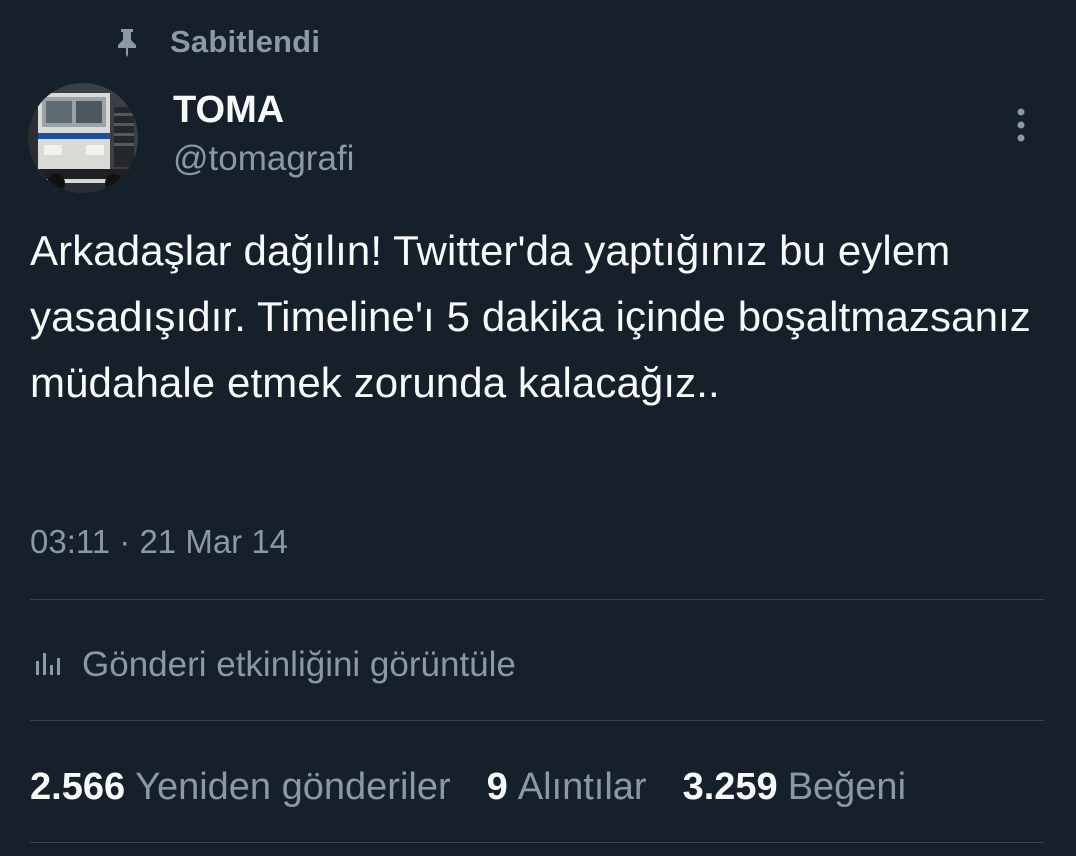 The width and height of the screenshot is (1076, 856). Describe the element at coordinates (582, 786) in the screenshot. I see `quotes-label: Alıntılar` at that location.